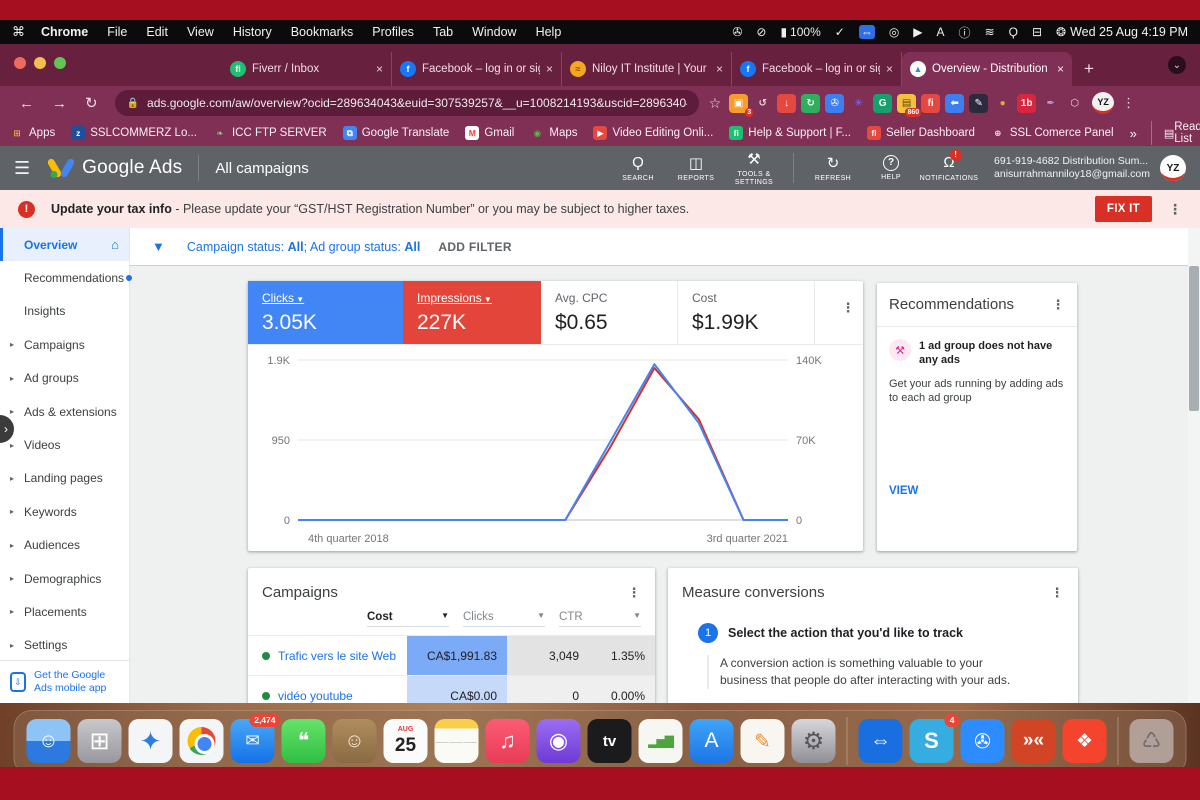 The width and height of the screenshot is (1200, 800). Describe the element at coordinates (746, 312) in the screenshot. I see `metric-card-cost: Cost $1.99K` at that location.